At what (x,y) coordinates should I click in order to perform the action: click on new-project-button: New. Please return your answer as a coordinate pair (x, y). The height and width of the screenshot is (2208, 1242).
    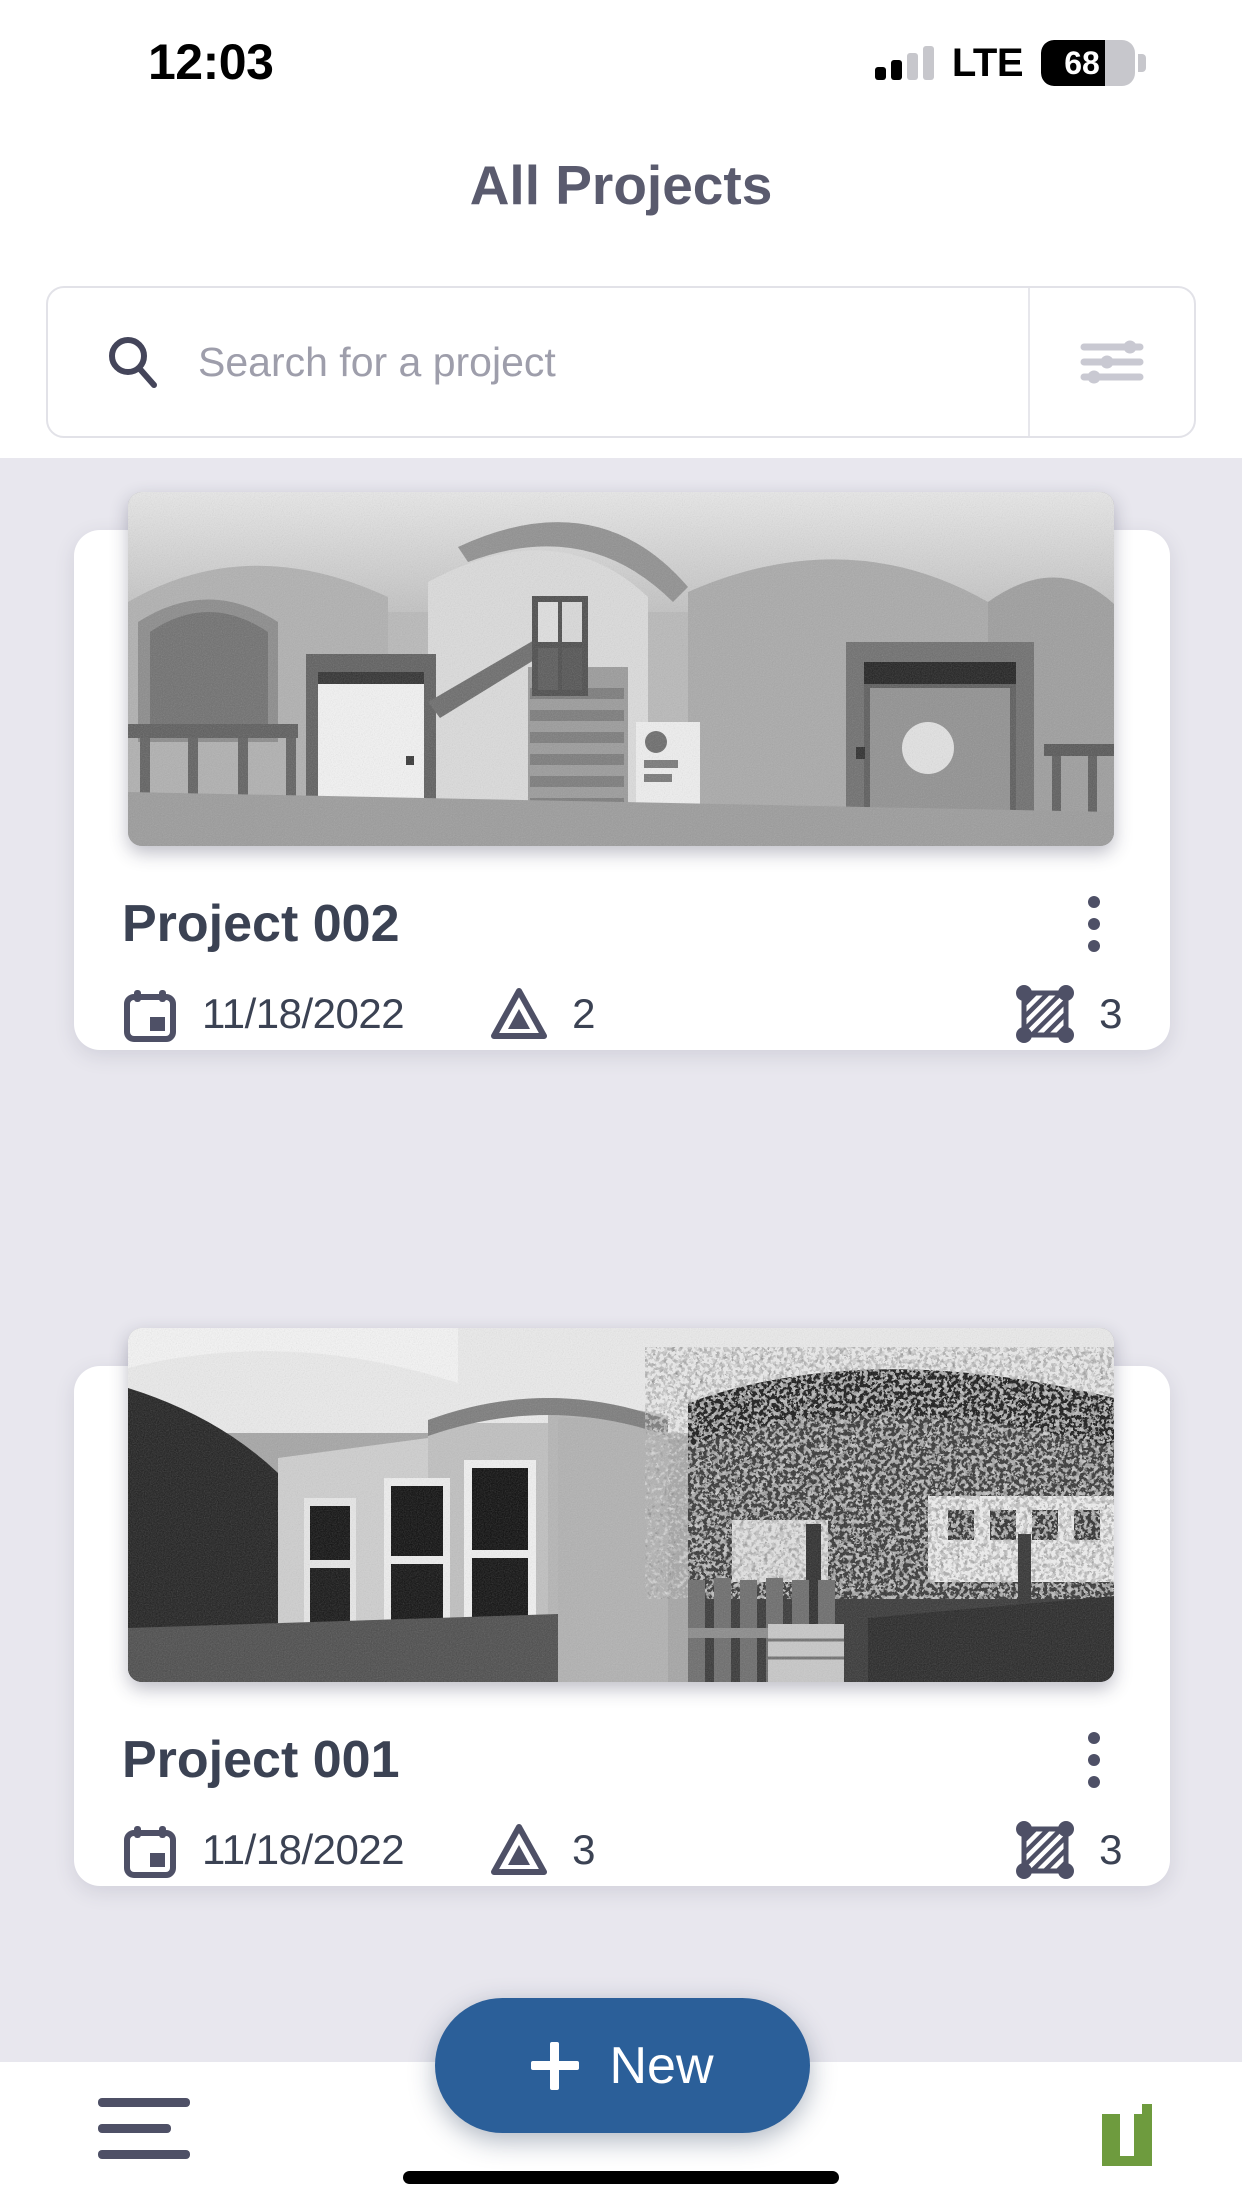
    Looking at the image, I should click on (622, 2065).